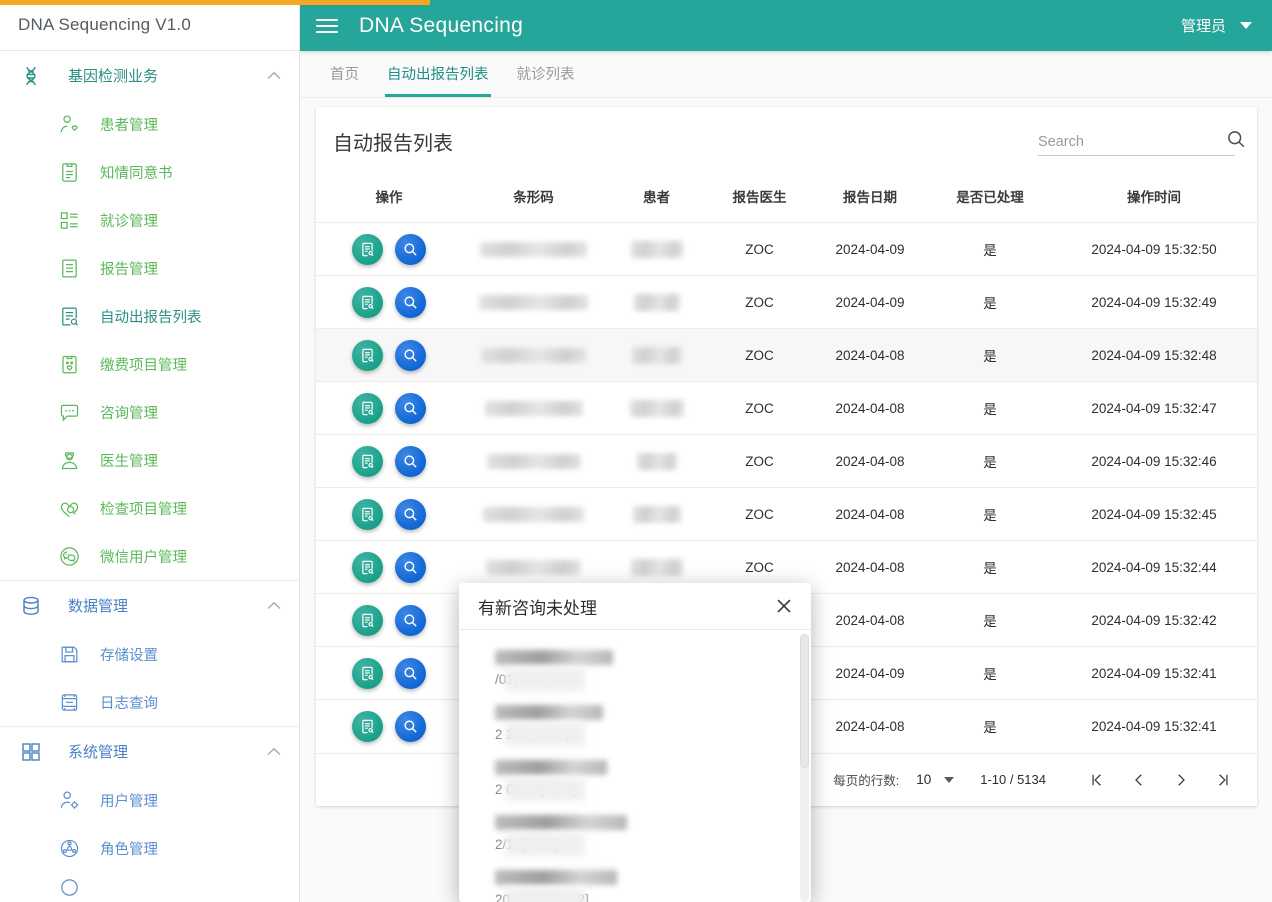  I want to click on list-item: 2/19[7413], so click(635, 834).